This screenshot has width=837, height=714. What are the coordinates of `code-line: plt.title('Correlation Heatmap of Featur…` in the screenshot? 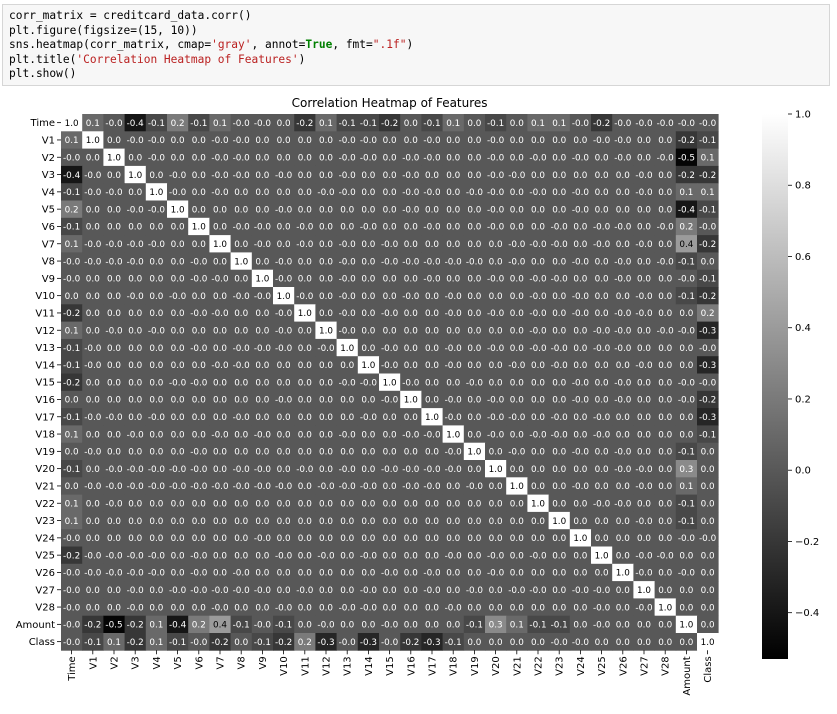 It's located at (416, 60).